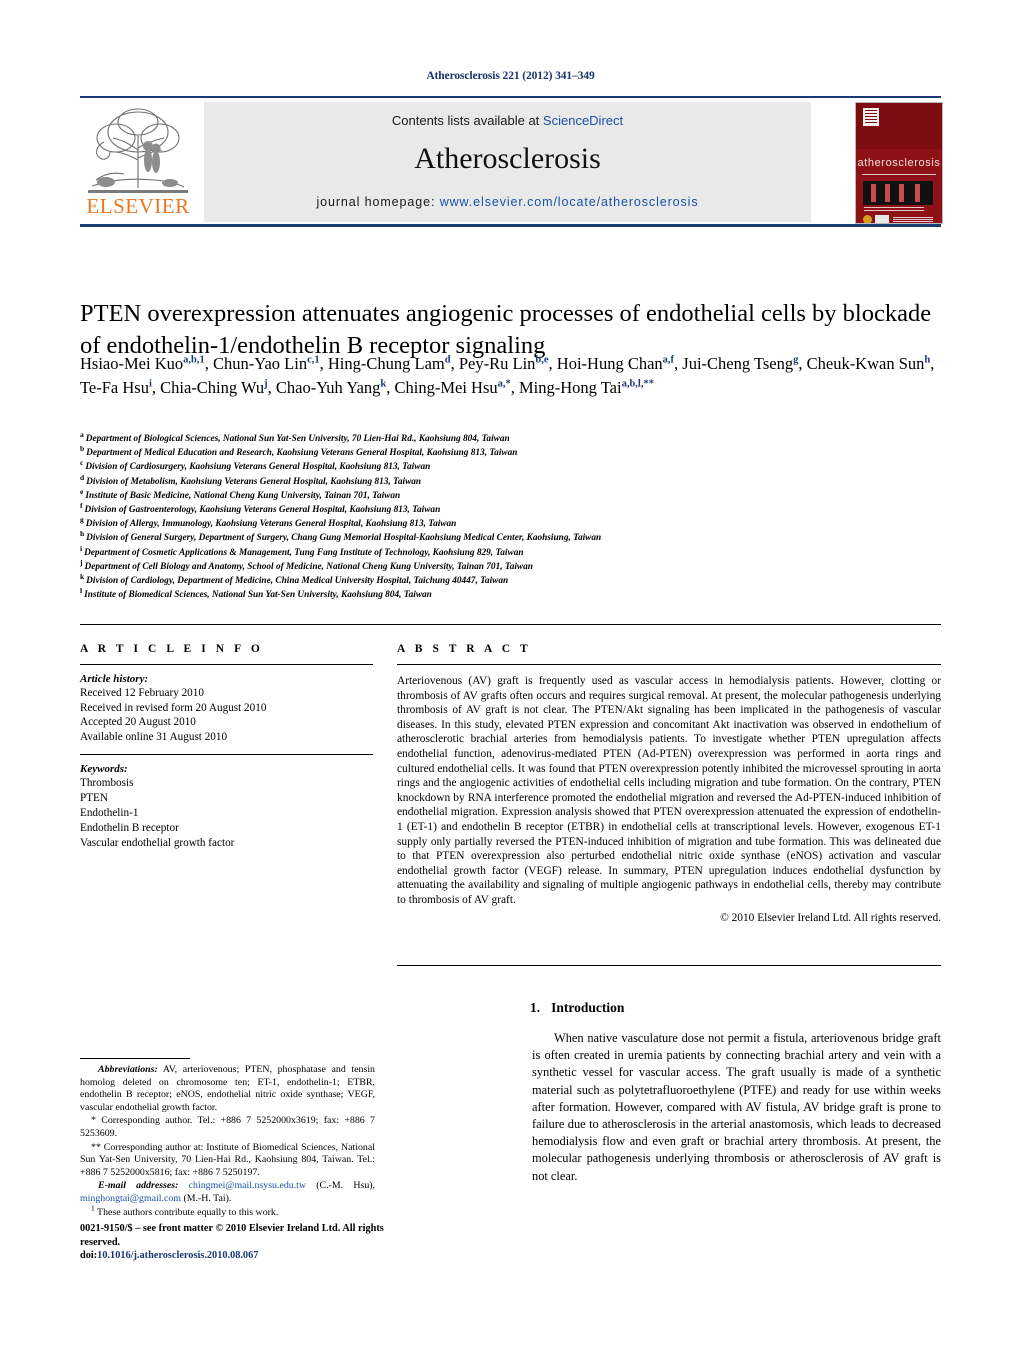 The height and width of the screenshot is (1351, 1021). Describe the element at coordinates (109, 812) in the screenshot. I see `keyword-item: Endothelin-1` at that location.